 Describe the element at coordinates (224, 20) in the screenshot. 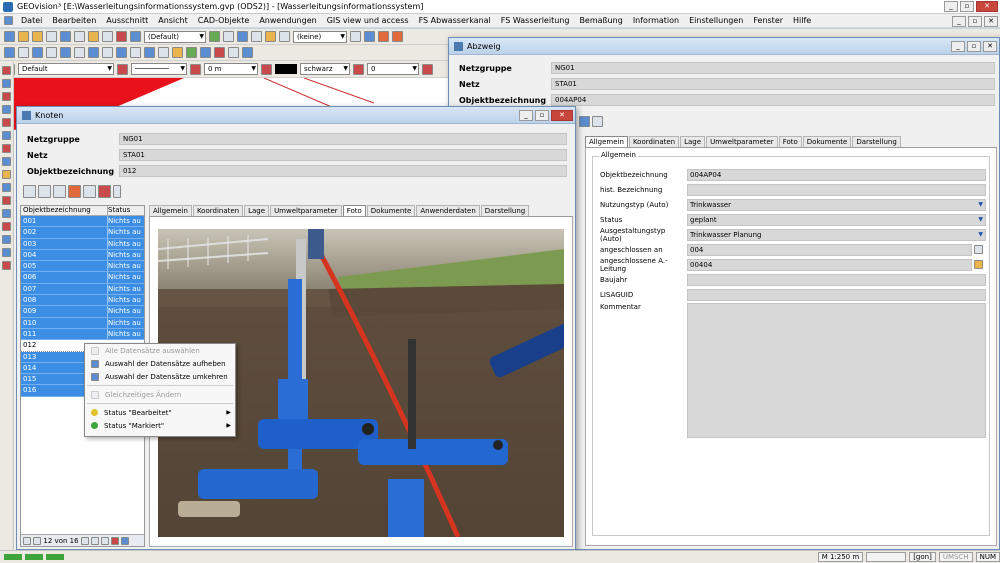

I see `menu-cad-objekte: CAD-Objekte` at that location.